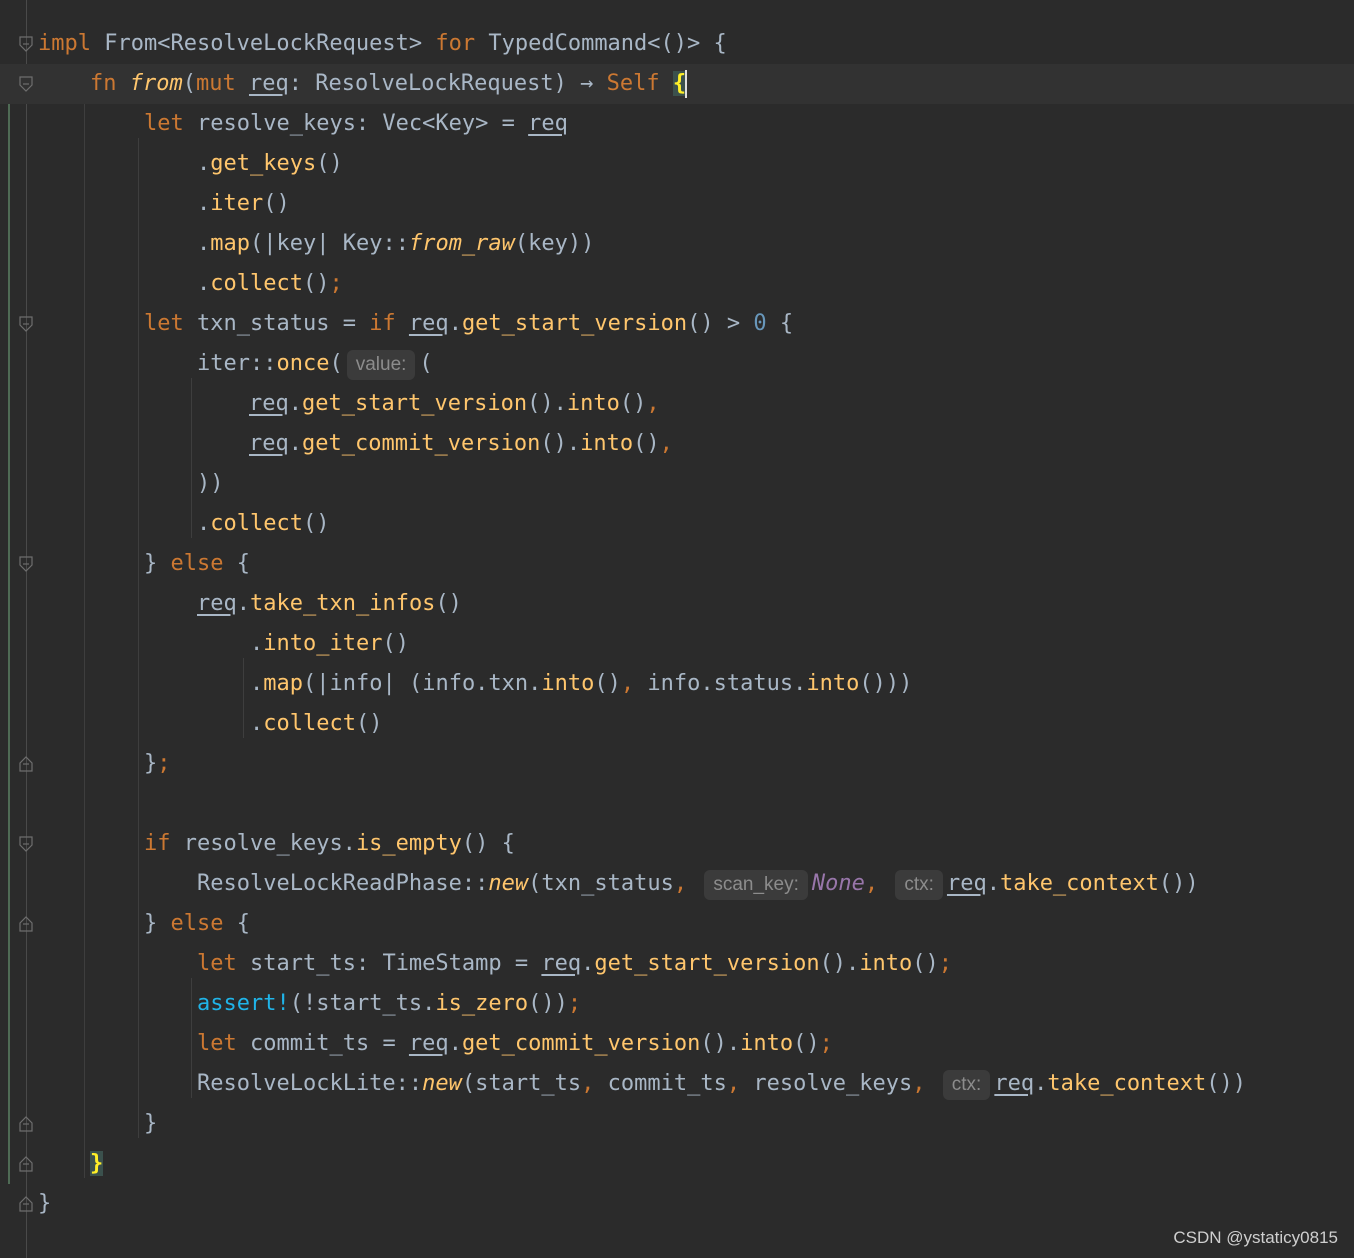 This screenshot has height=1258, width=1354. Describe the element at coordinates (1127, 1083) in the screenshot. I see `code-token: take_context` at that location.